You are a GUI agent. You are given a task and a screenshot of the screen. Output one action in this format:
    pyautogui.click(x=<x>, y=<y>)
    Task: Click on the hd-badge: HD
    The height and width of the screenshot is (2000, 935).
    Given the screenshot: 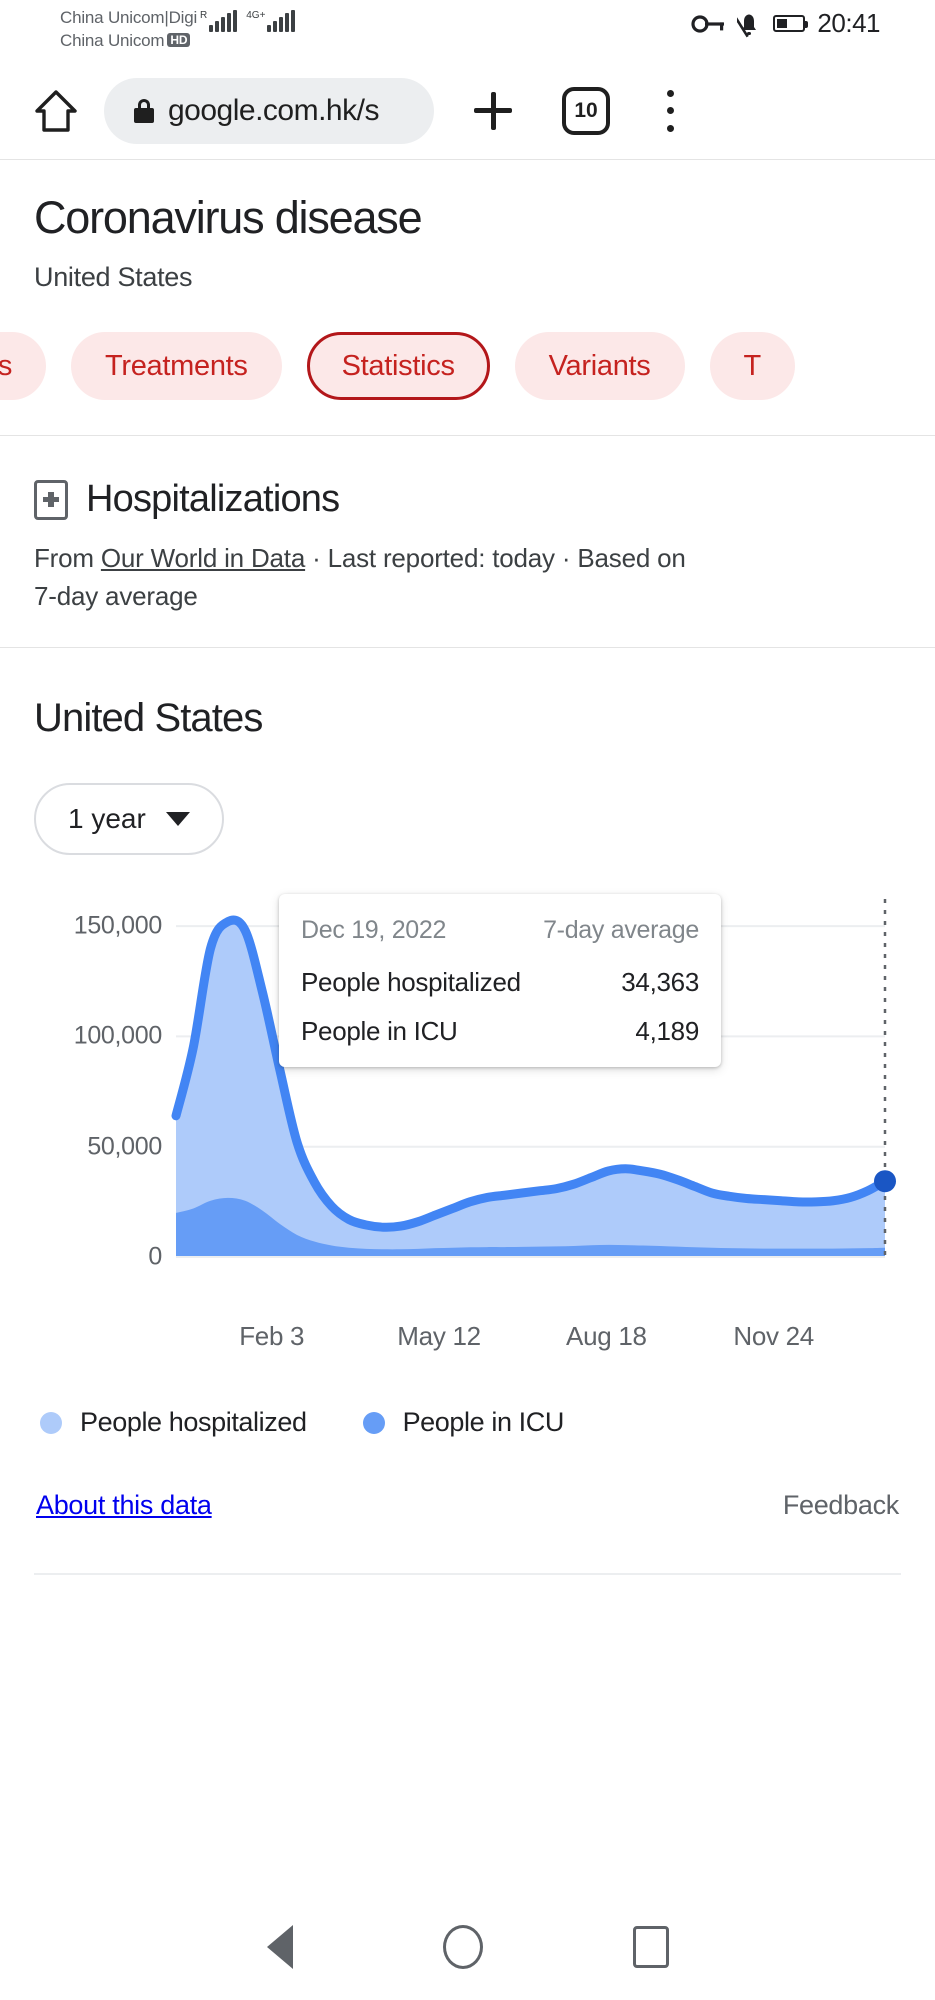 What is the action you would take?
    pyautogui.click(x=179, y=40)
    